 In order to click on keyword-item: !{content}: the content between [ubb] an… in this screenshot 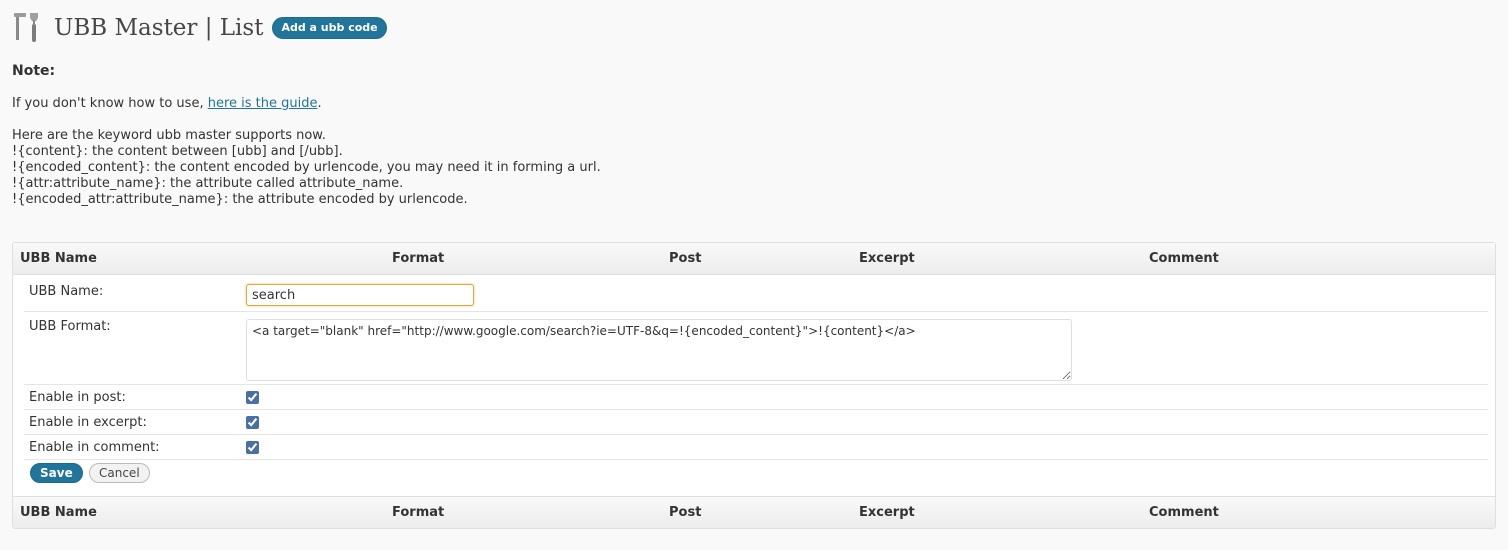, I will do `click(177, 151)`.